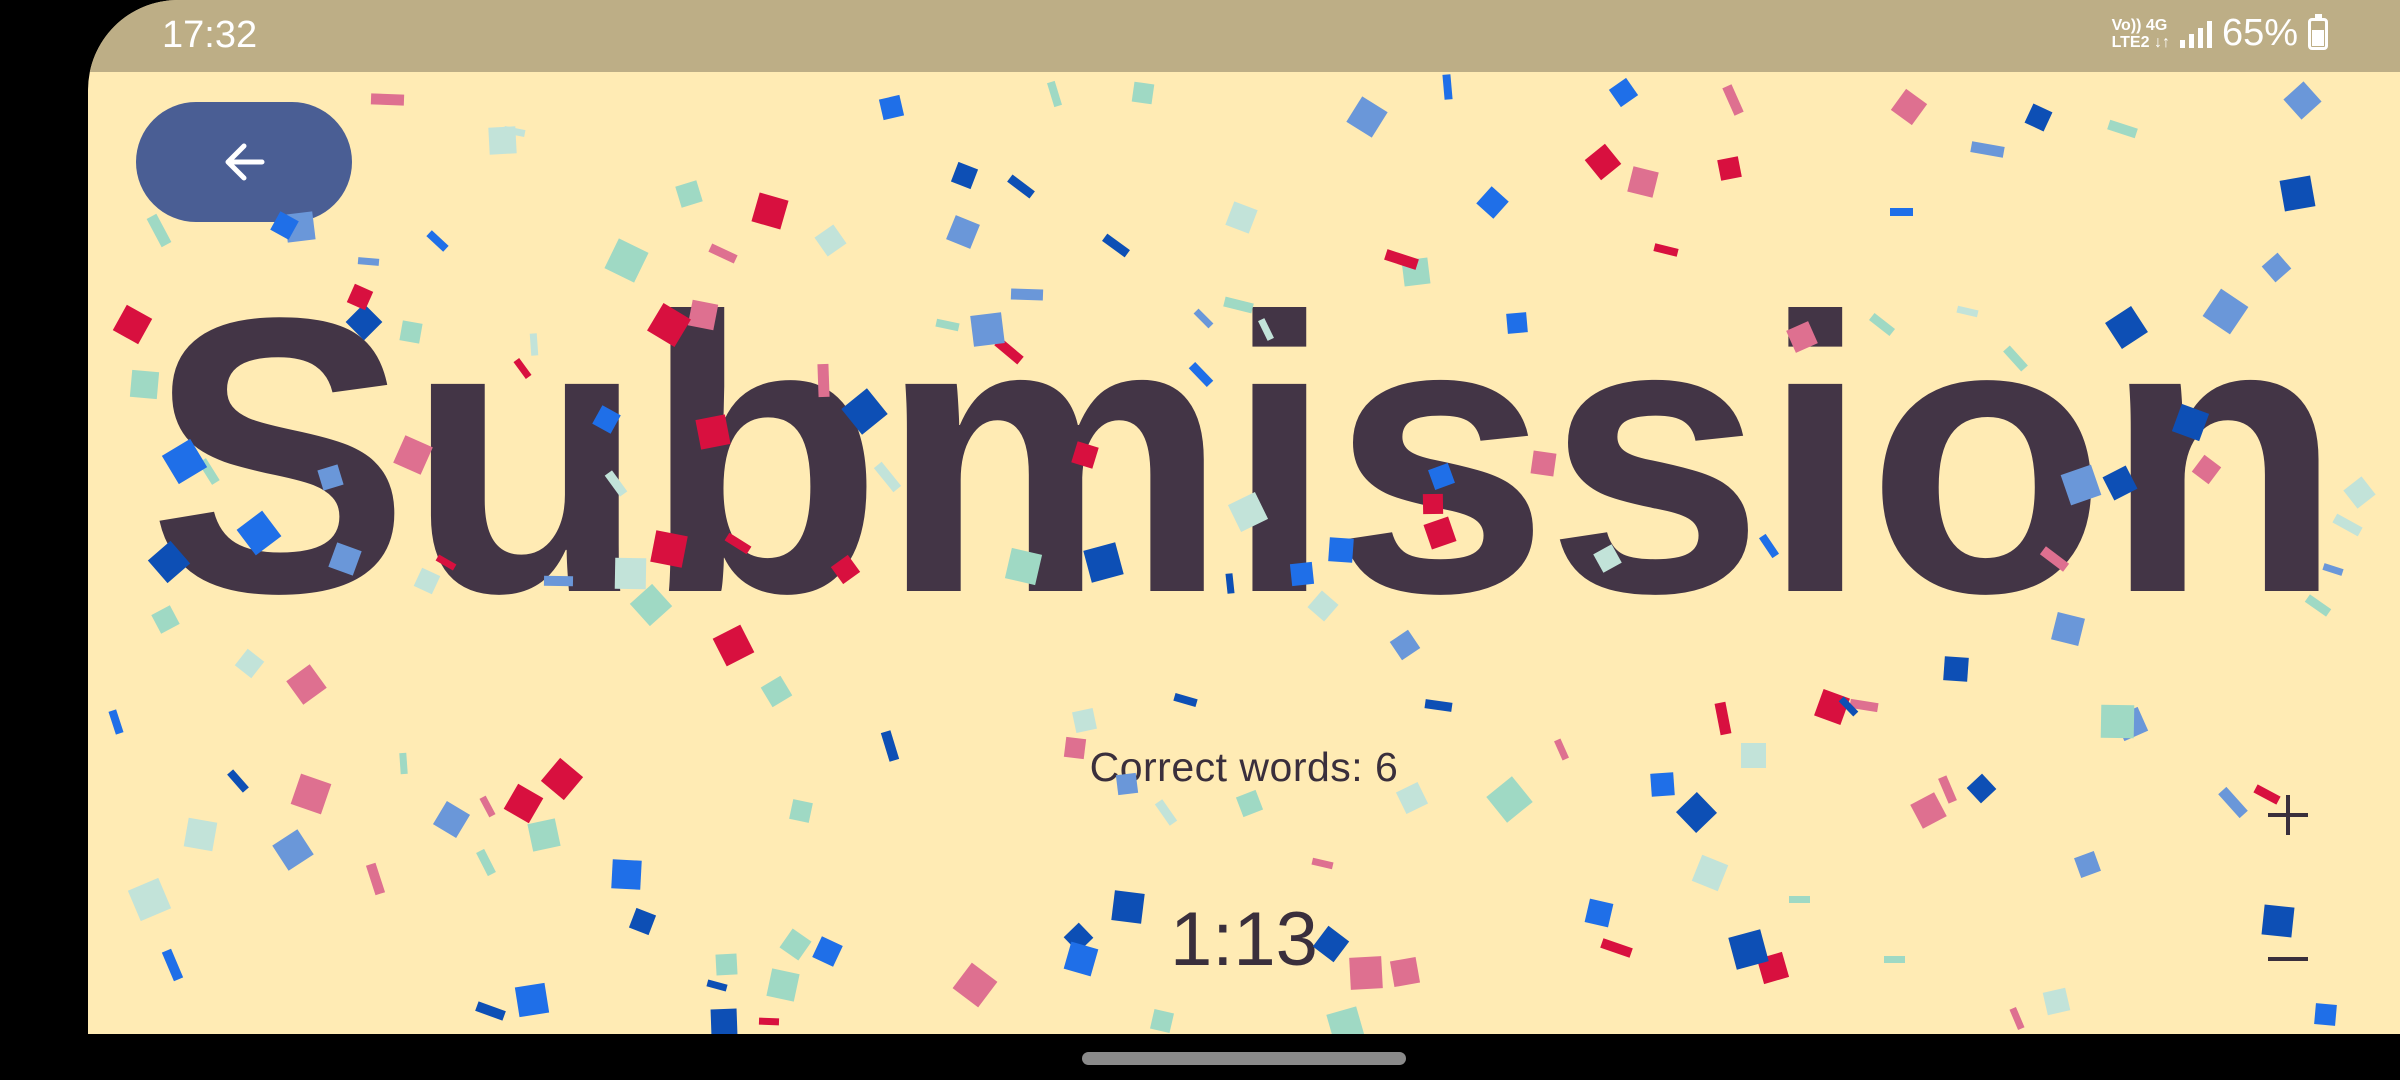 The height and width of the screenshot is (1080, 2400). I want to click on back-button, so click(244, 162).